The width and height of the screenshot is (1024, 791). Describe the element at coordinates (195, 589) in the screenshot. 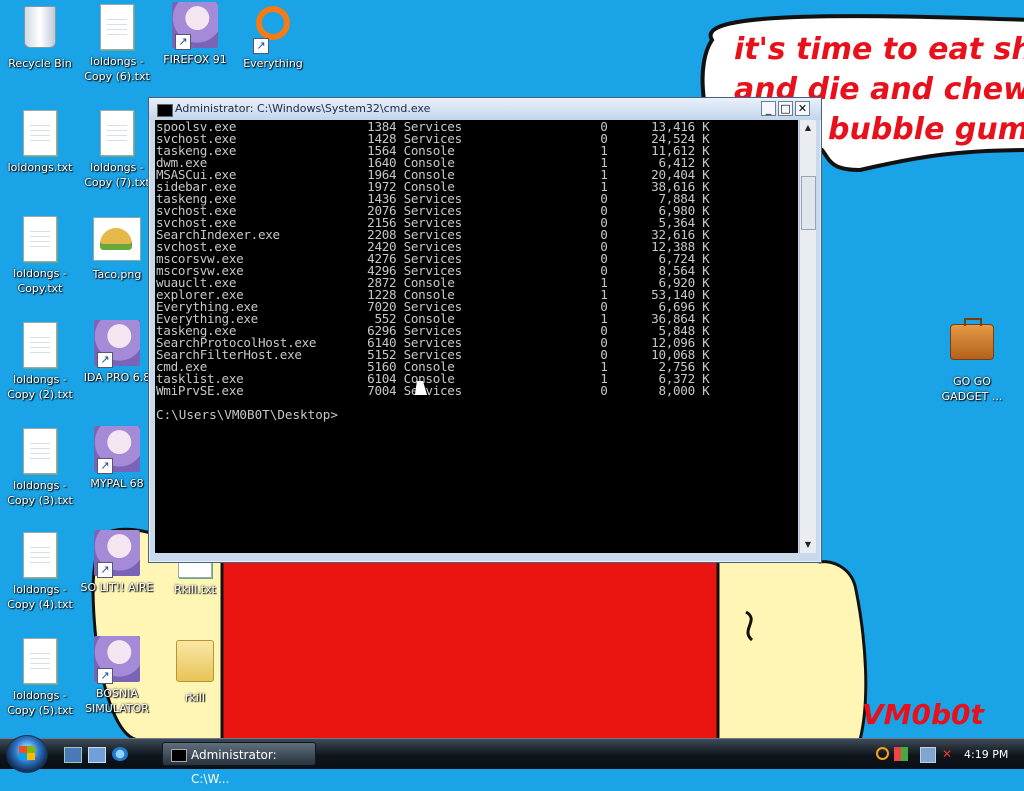

I see `desktop-icon-label: Rkill.txt` at that location.